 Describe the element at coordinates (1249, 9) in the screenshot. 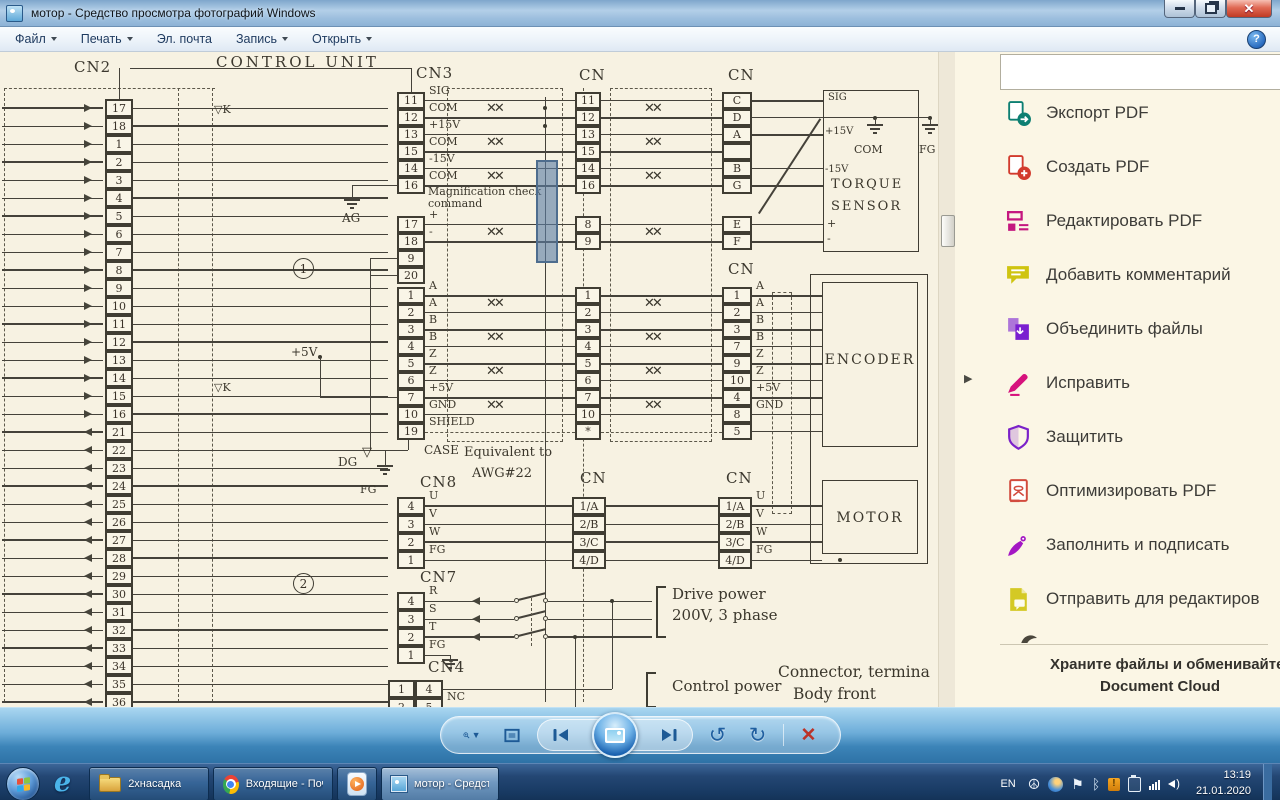

I see `close-button: ✕` at that location.